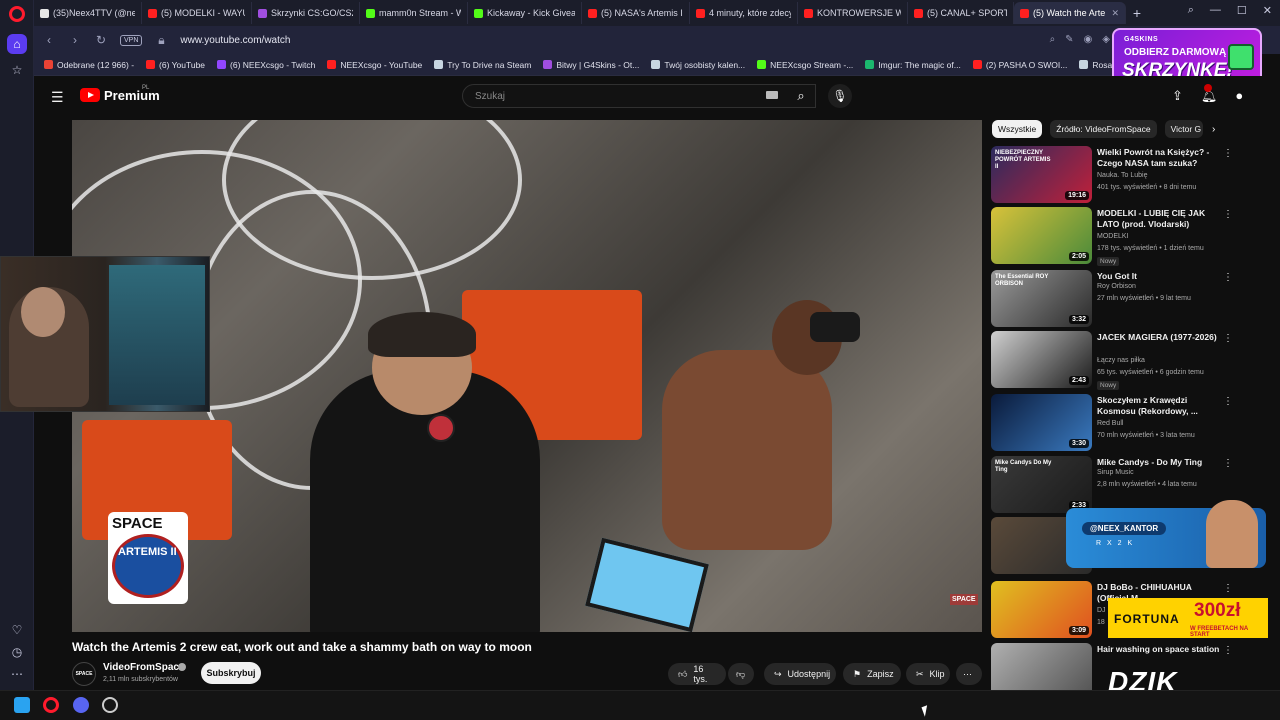 The image size is (1280, 720). I want to click on tab: (5) CANAL+ SPORT - You, so click(961, 13).